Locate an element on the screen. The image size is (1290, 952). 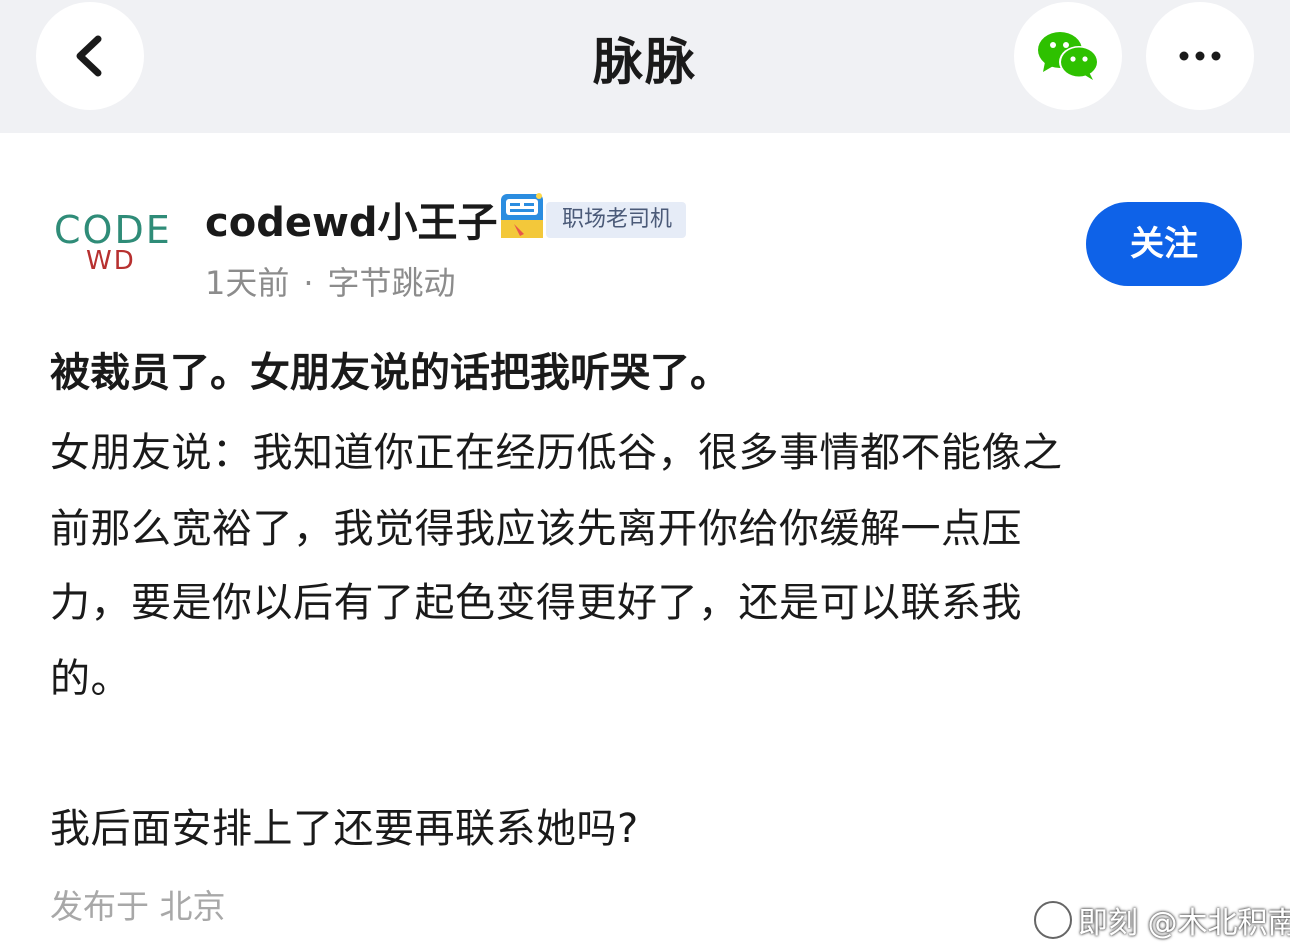
post-body-line: 的。 is located at coordinates (90, 679).